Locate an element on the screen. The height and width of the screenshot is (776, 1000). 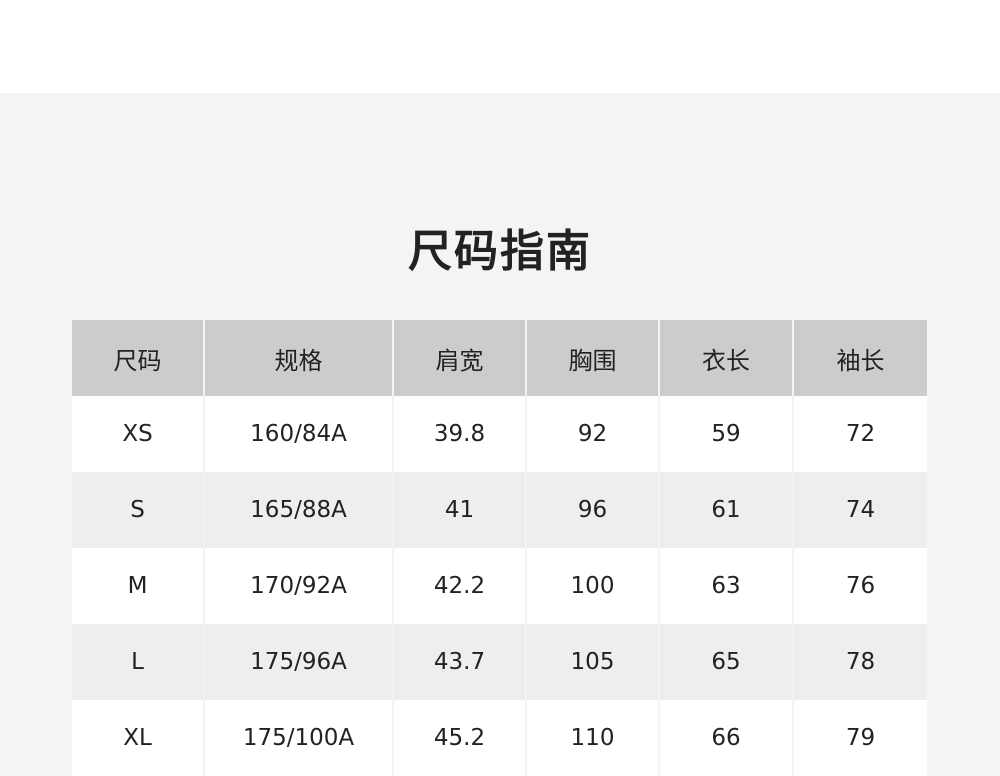
cell-chest: 92 is located at coordinates (593, 434).